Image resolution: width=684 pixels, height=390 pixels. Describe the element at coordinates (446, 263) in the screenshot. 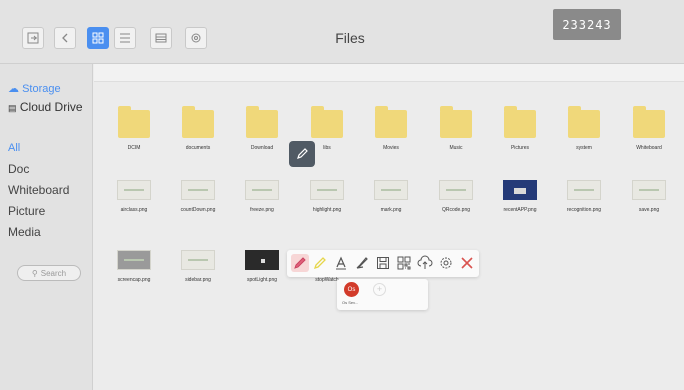

I see `settings-tool-button` at that location.